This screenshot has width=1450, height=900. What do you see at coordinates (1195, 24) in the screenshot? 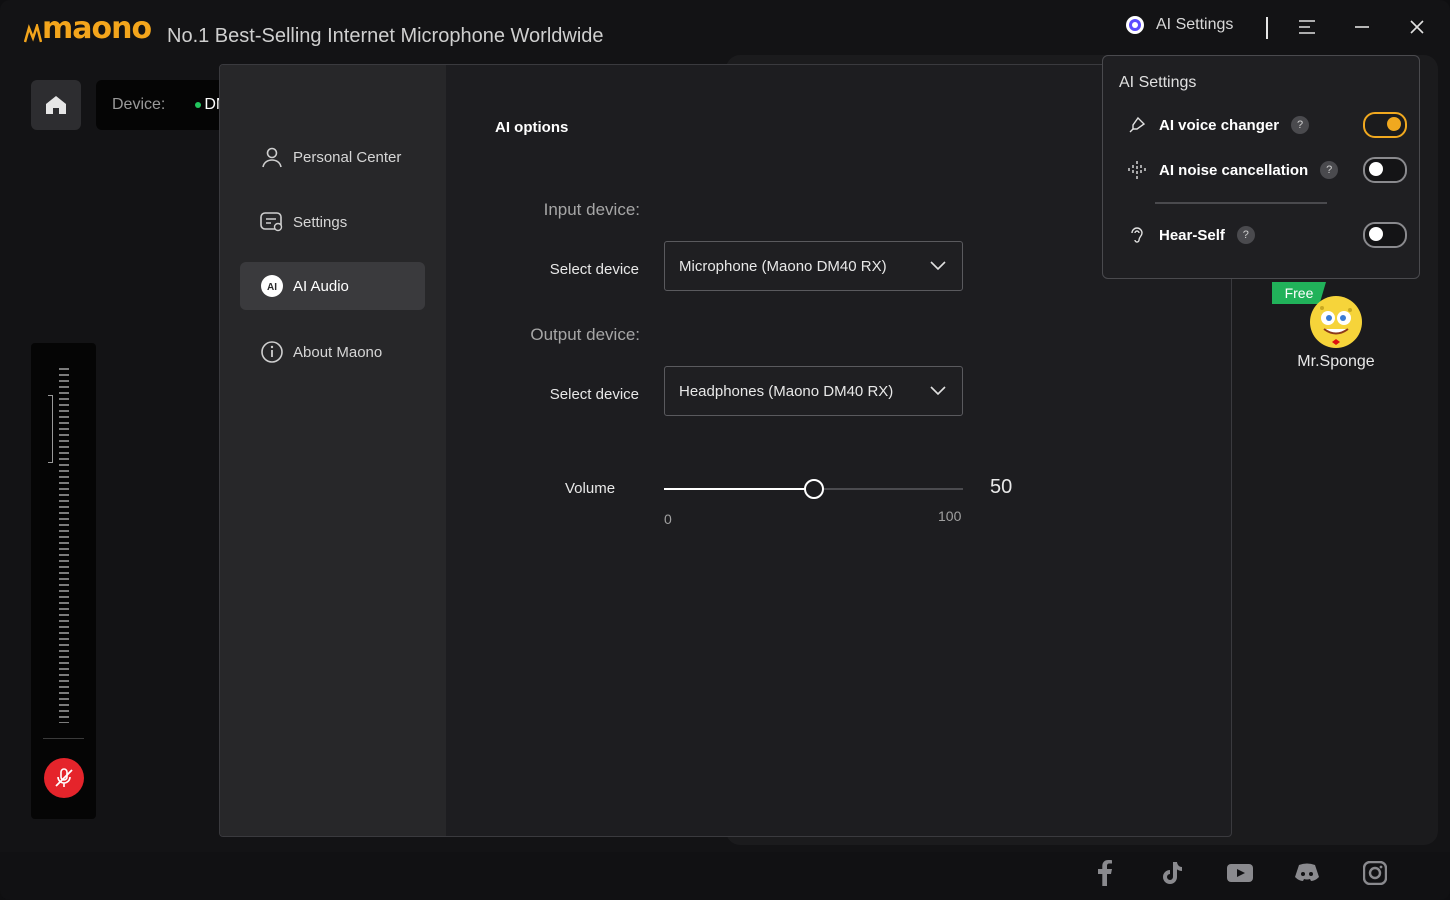
I see `ai-settings-label: AI Settings` at bounding box center [1195, 24].